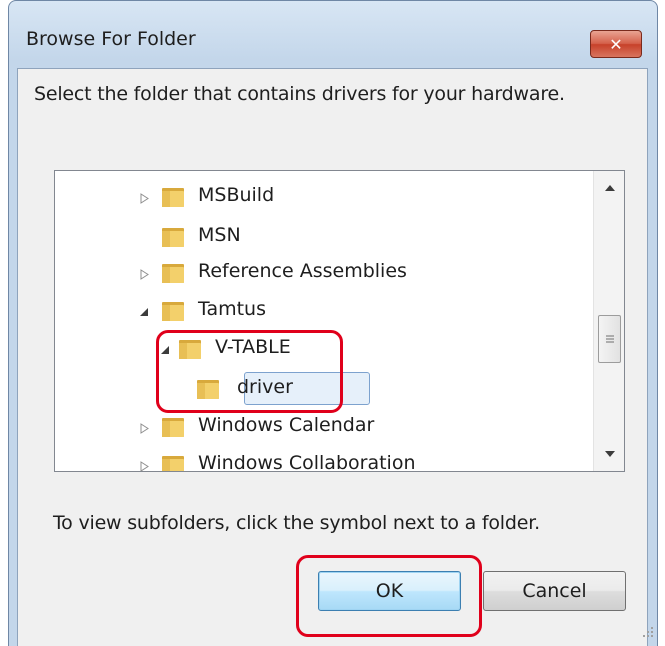  Describe the element at coordinates (219, 235) in the screenshot. I see `tree-item-label: MSN` at that location.